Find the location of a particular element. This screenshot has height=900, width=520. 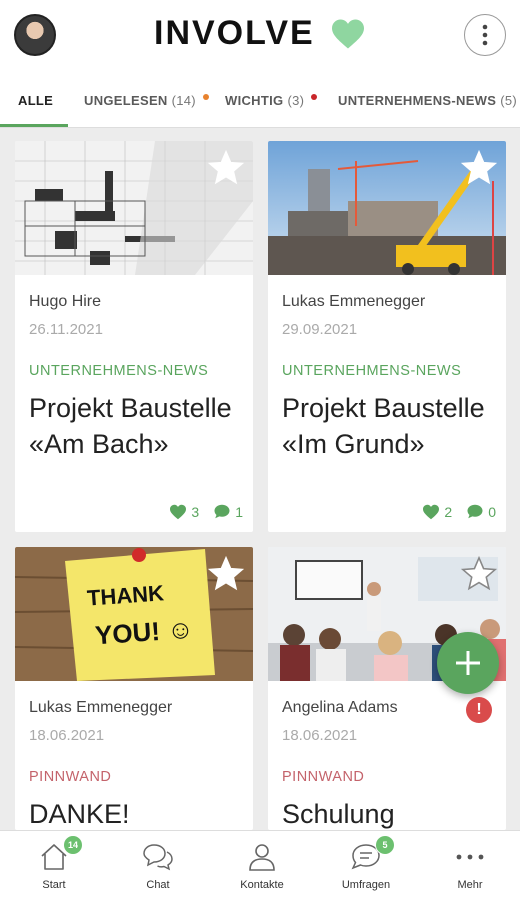

nav-item-mehr: Mehr is located at coordinates (469, 865).